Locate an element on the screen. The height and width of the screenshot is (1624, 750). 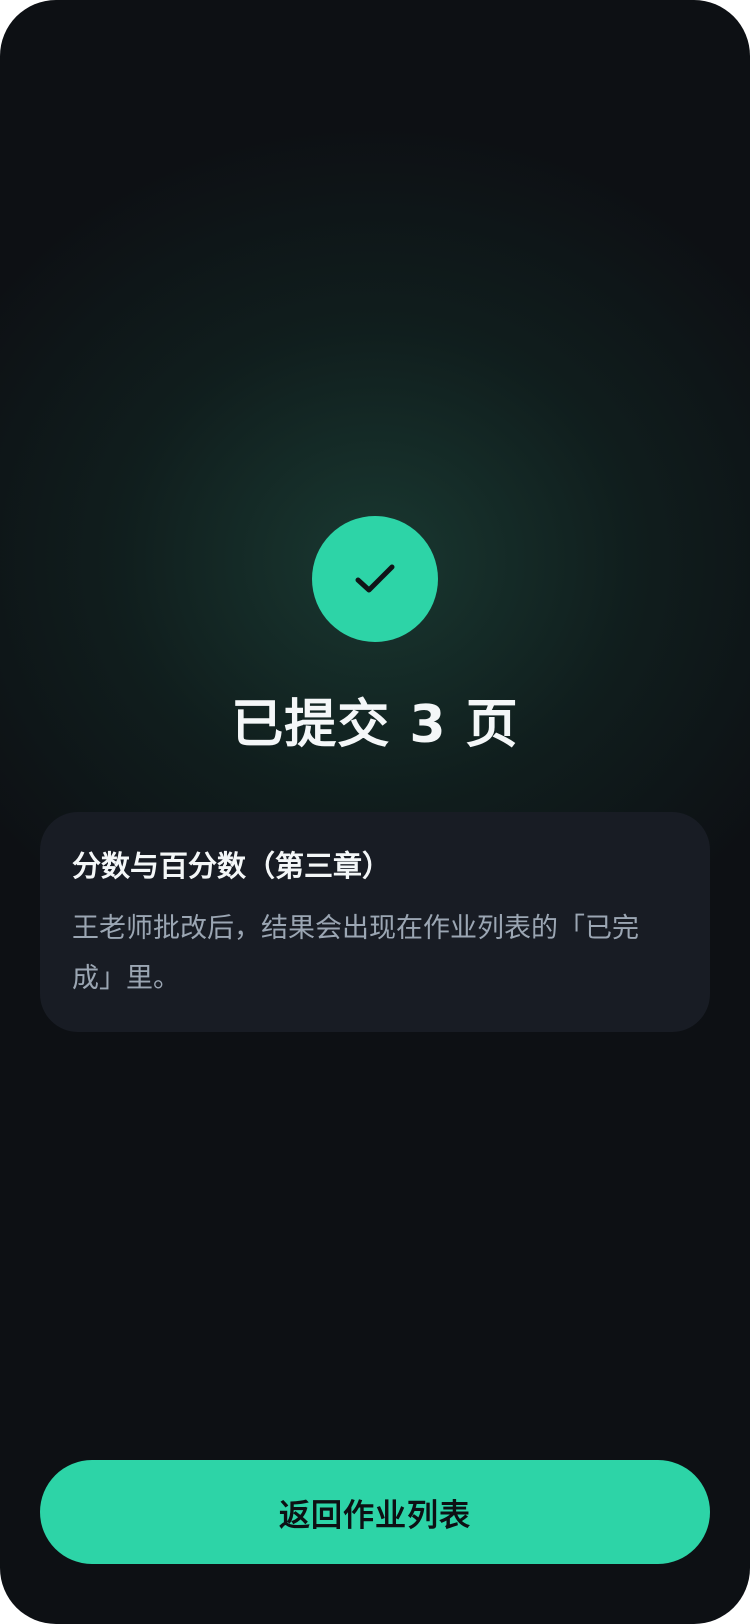
success-check-badge is located at coordinates (375, 579).